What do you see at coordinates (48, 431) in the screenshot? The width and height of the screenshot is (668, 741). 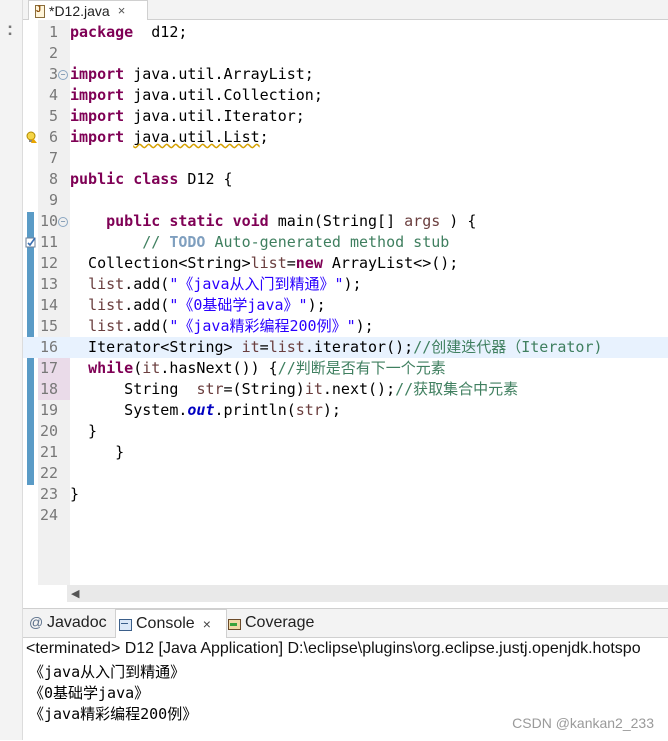 I see `line-number: 20` at bounding box center [48, 431].